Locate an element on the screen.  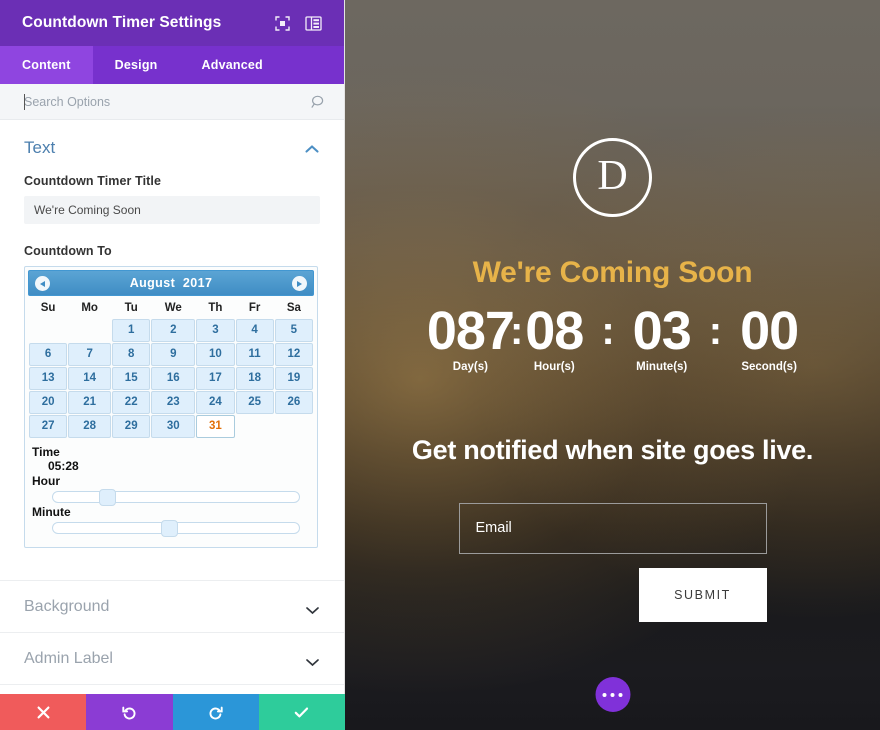
search-bar is located at coordinates (172, 102).